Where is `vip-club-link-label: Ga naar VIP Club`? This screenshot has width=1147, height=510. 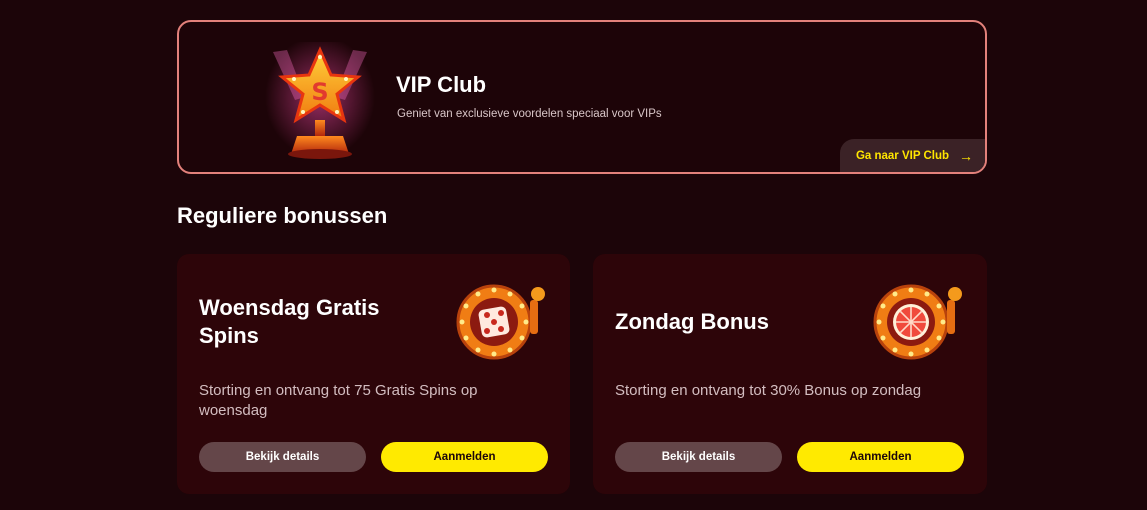 vip-club-link-label: Ga naar VIP Club is located at coordinates (902, 155).